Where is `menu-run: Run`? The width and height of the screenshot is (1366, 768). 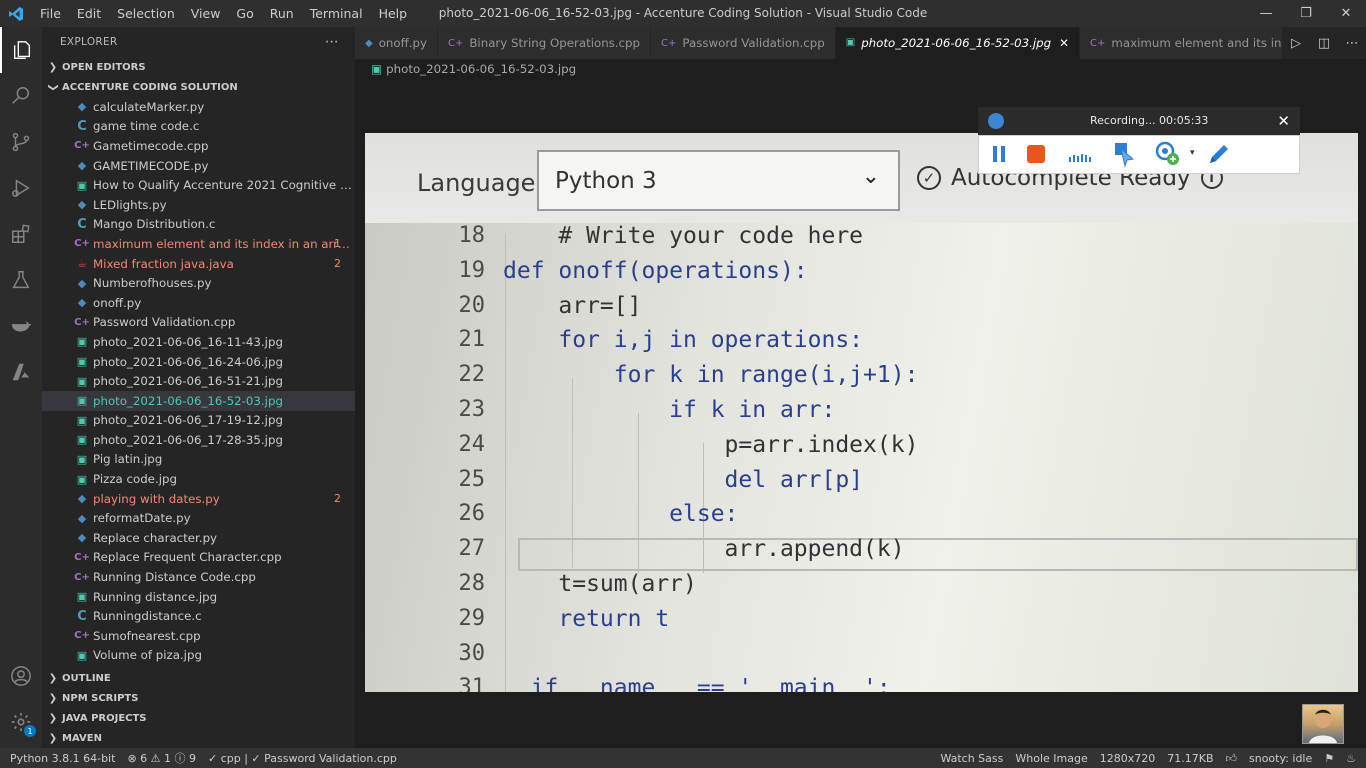 menu-run: Run is located at coordinates (282, 13).